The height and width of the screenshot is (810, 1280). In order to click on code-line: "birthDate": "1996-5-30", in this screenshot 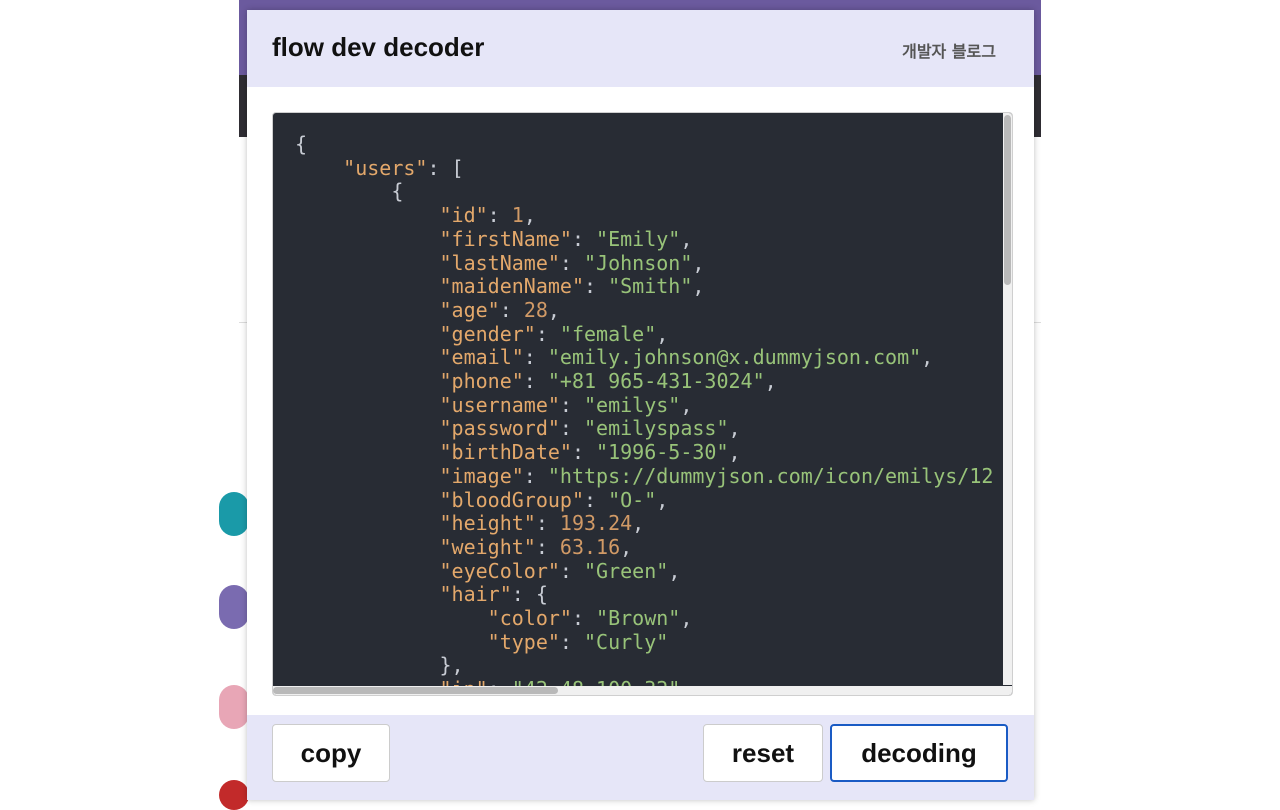, I will do `click(644, 452)`.